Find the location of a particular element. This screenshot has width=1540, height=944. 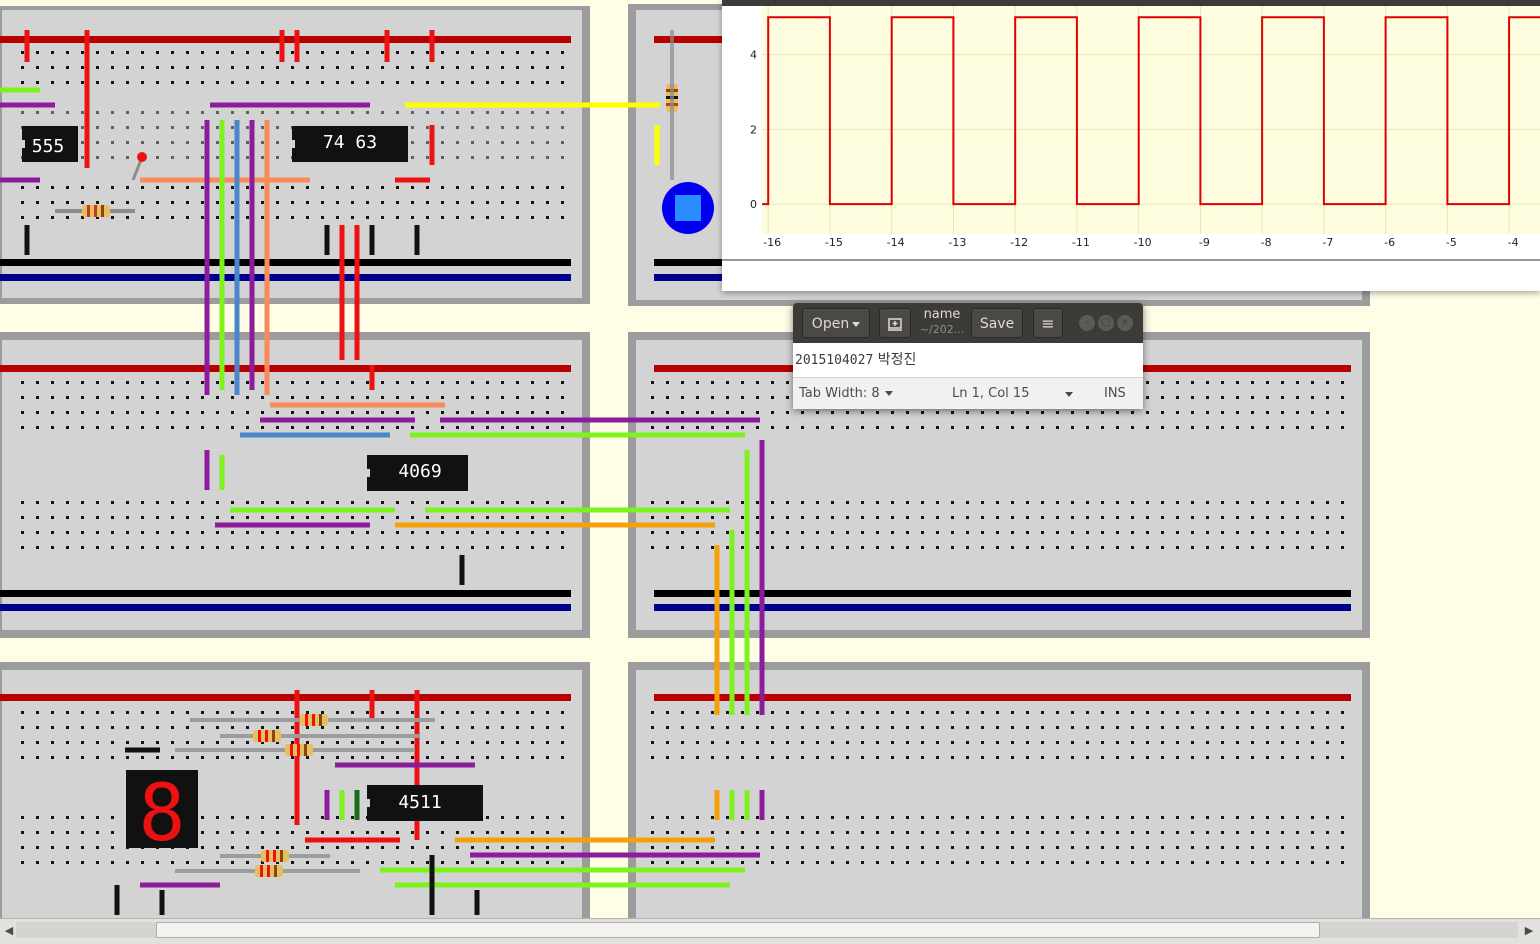

ic-555: 555 is located at coordinates (49, 144).